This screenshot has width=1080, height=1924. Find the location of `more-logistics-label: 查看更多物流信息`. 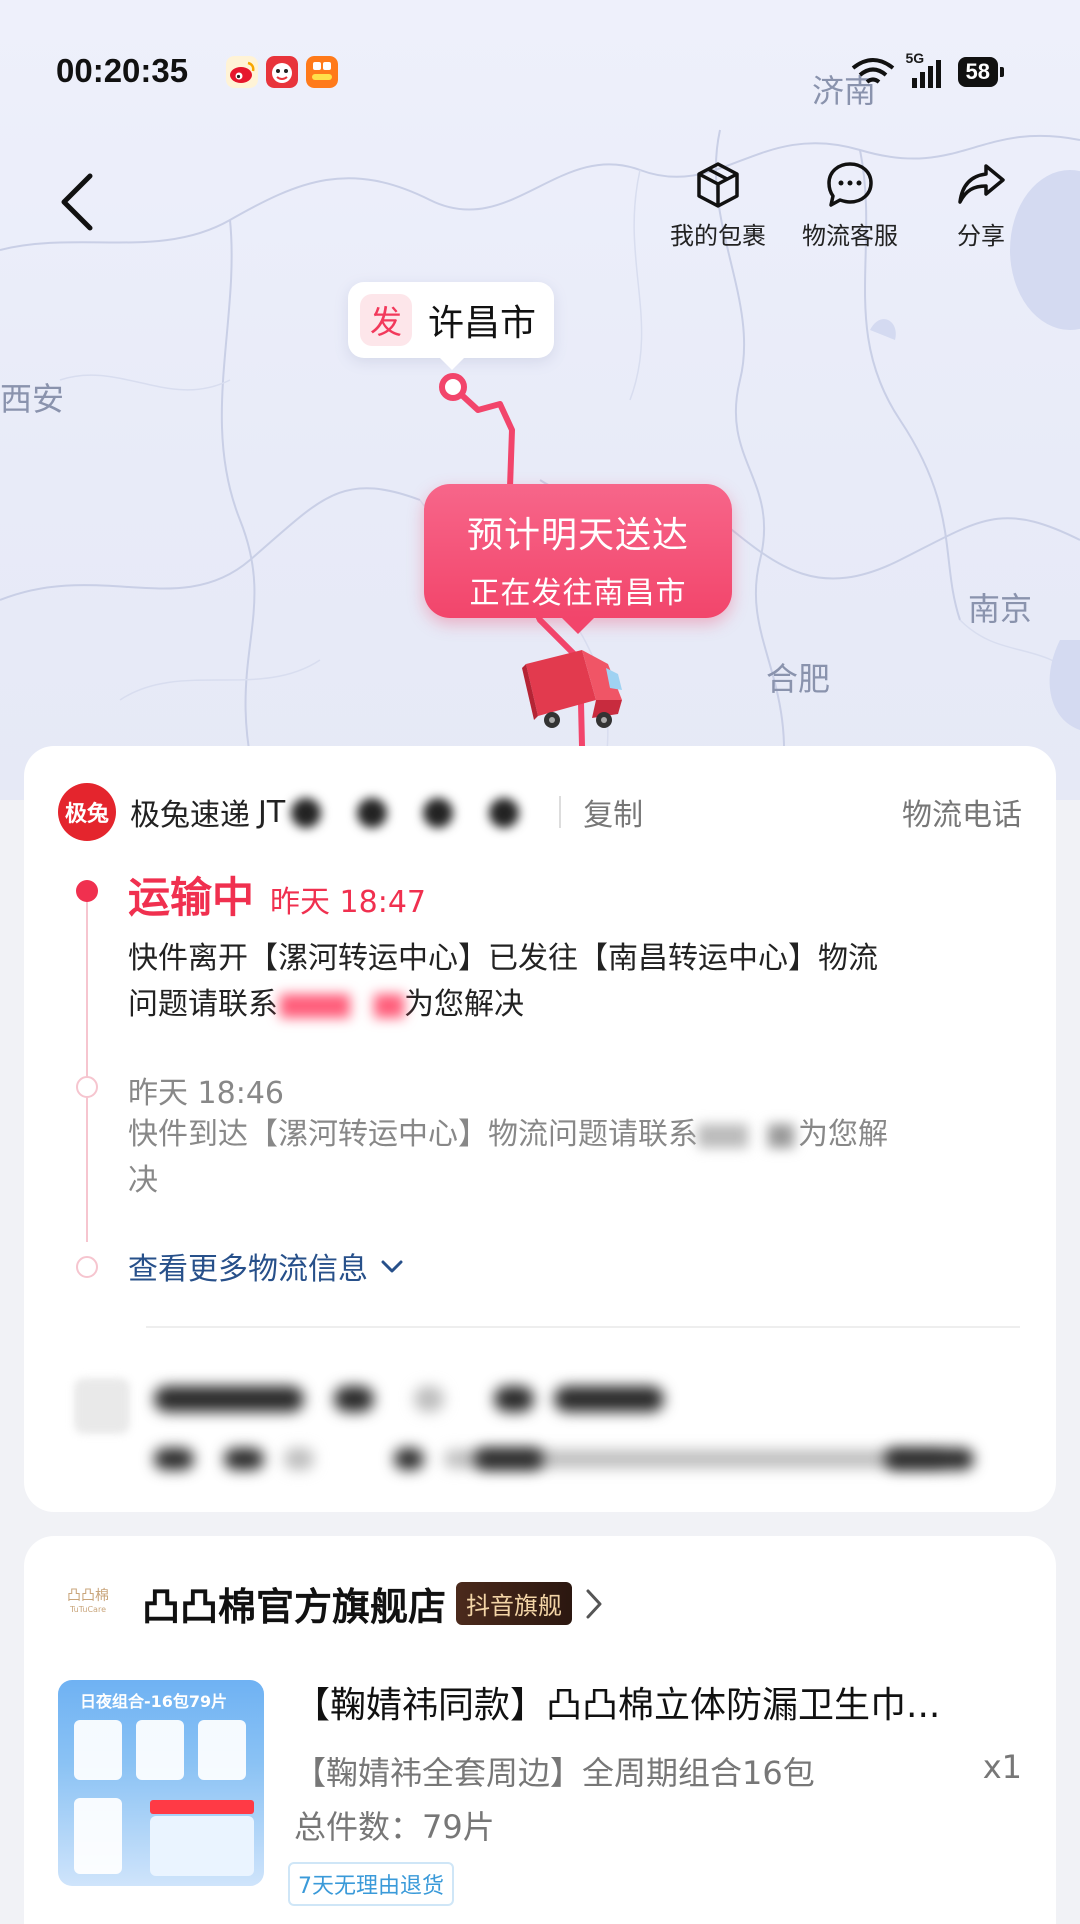

more-logistics-label: 查看更多物流信息 is located at coordinates (248, 1269).